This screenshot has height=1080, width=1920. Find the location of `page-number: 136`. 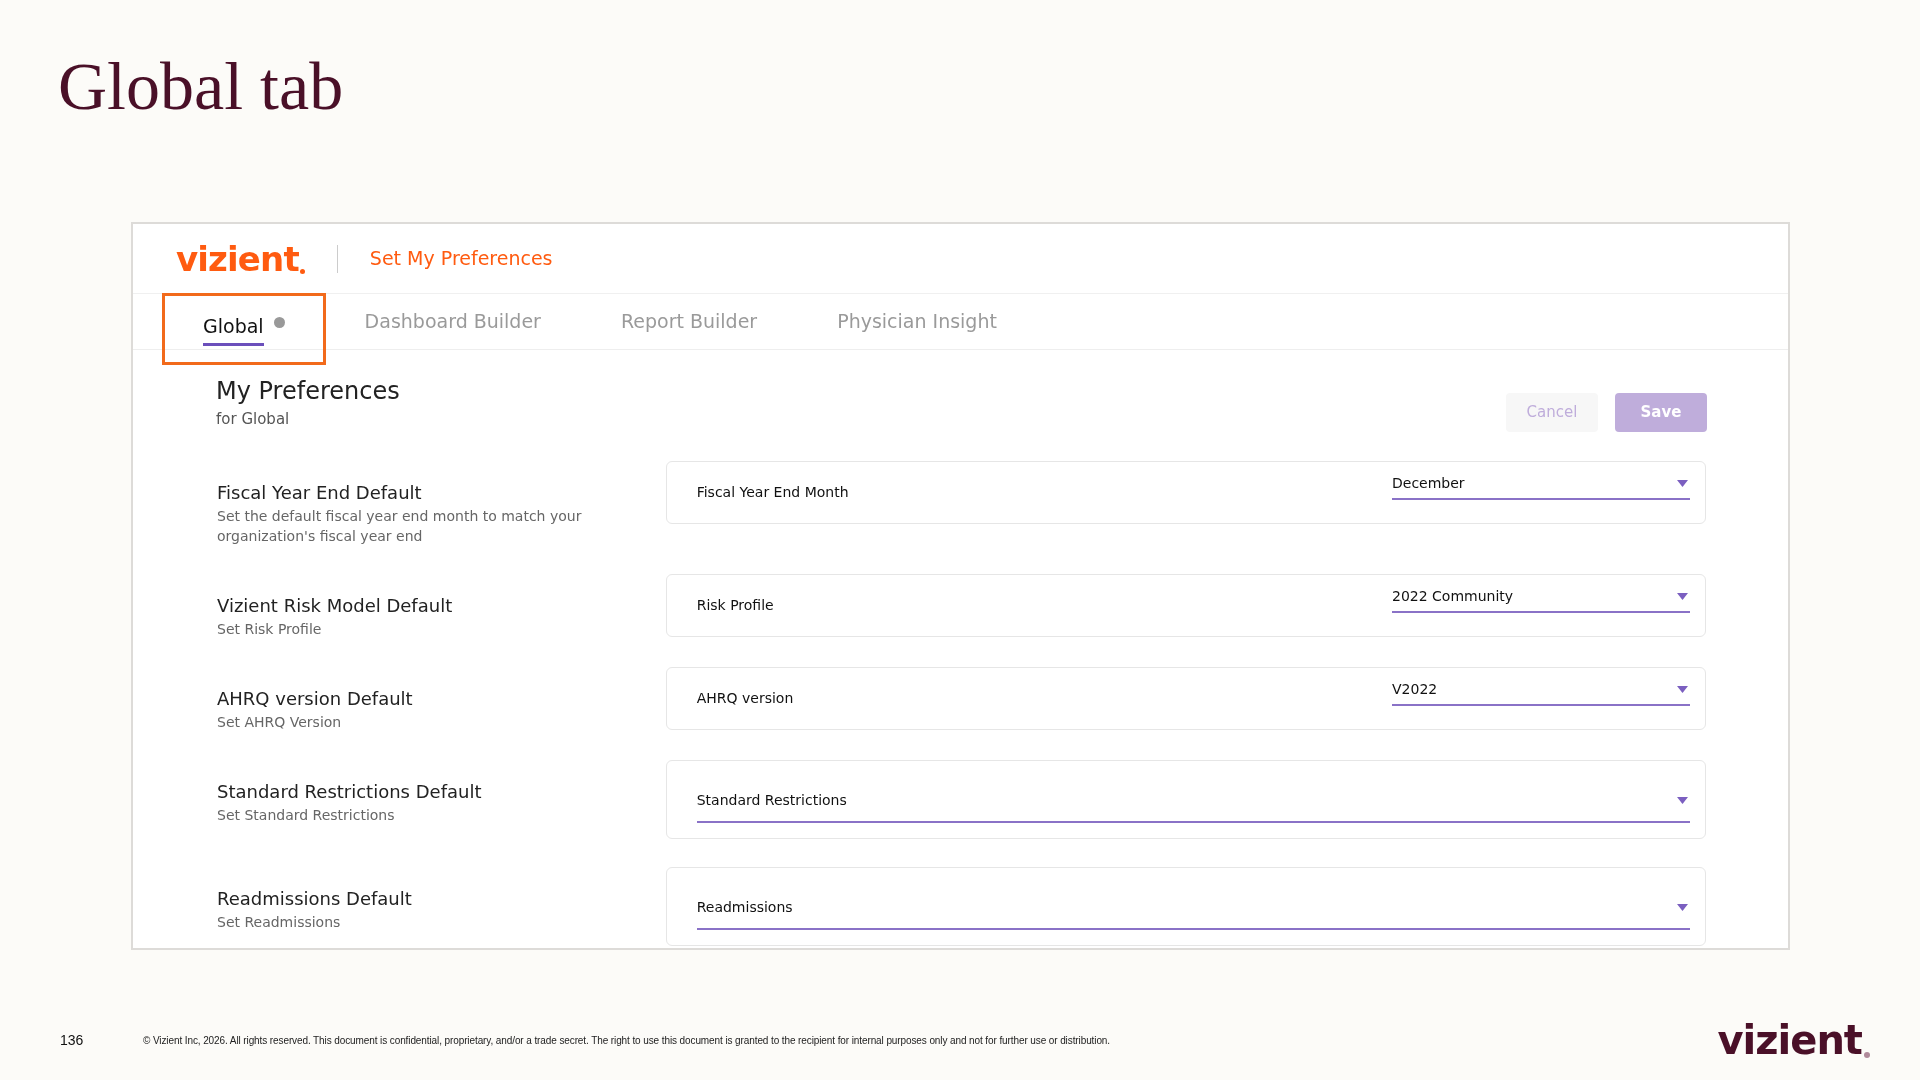

page-number: 136 is located at coordinates (72, 1040).